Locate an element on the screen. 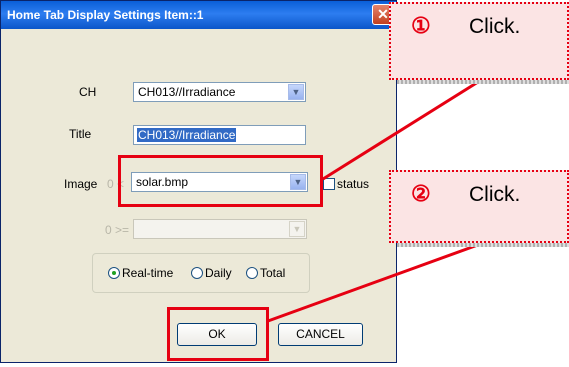  callout-step-2: ② Click. is located at coordinates (479, 206).